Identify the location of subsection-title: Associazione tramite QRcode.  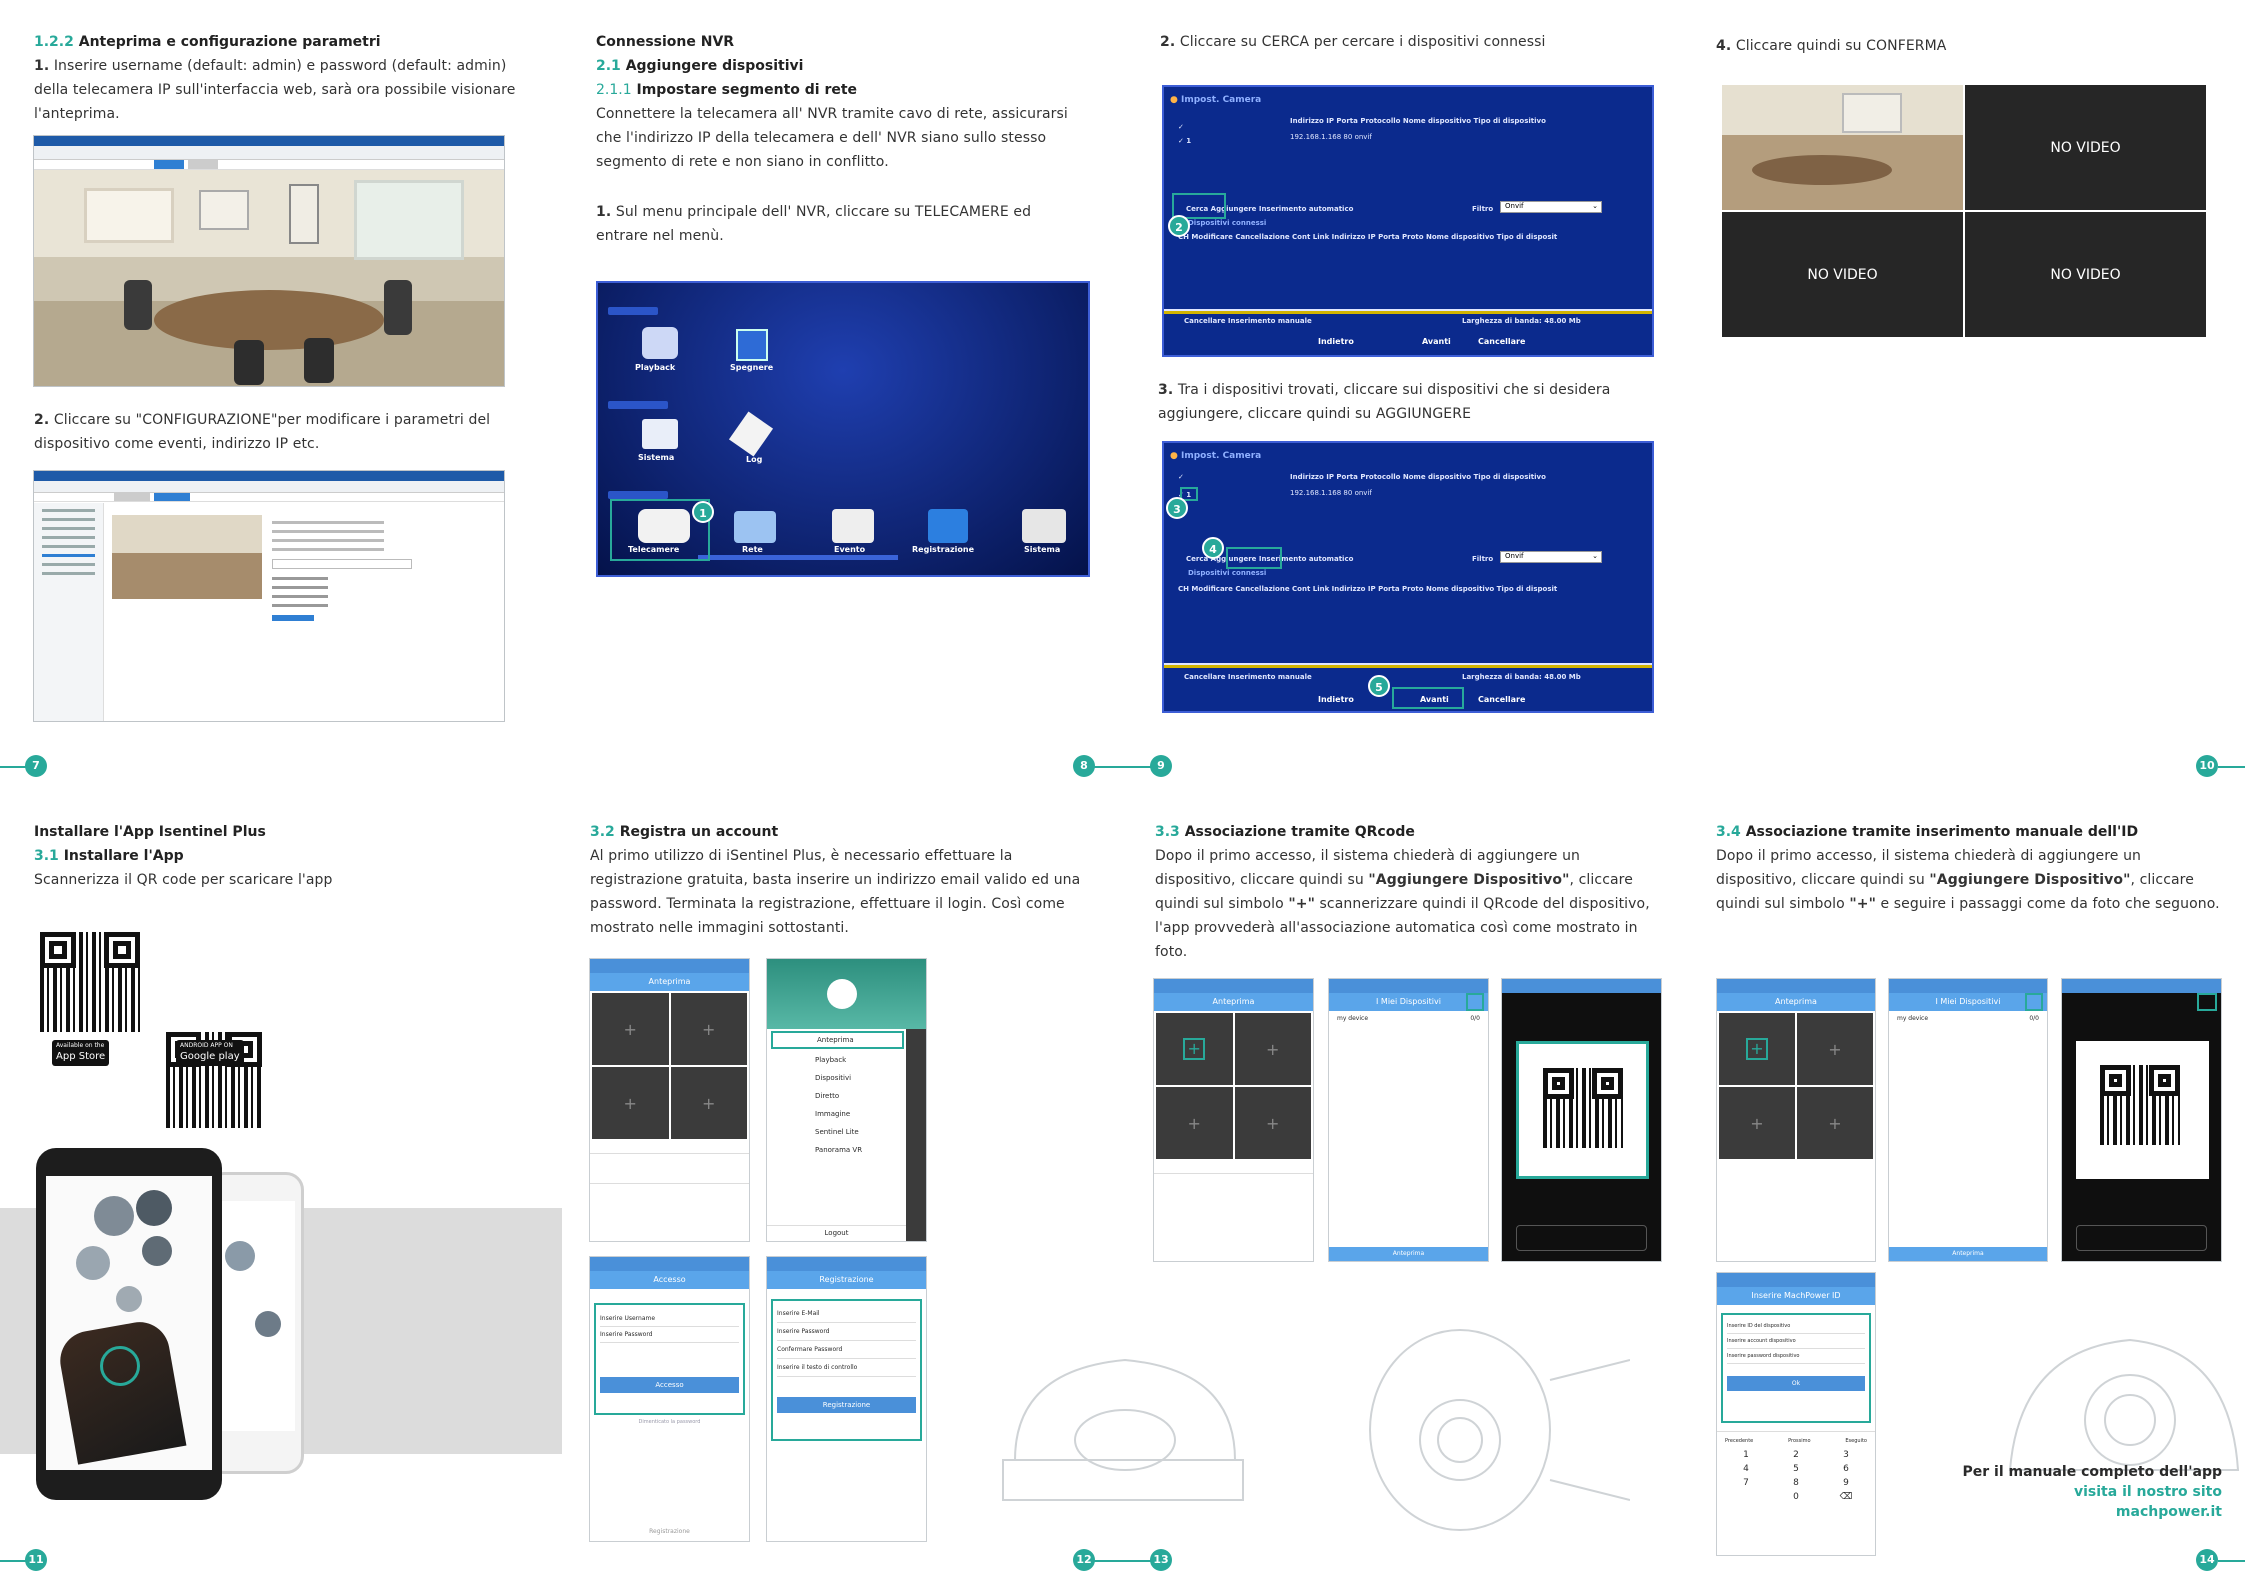
(1299, 832).